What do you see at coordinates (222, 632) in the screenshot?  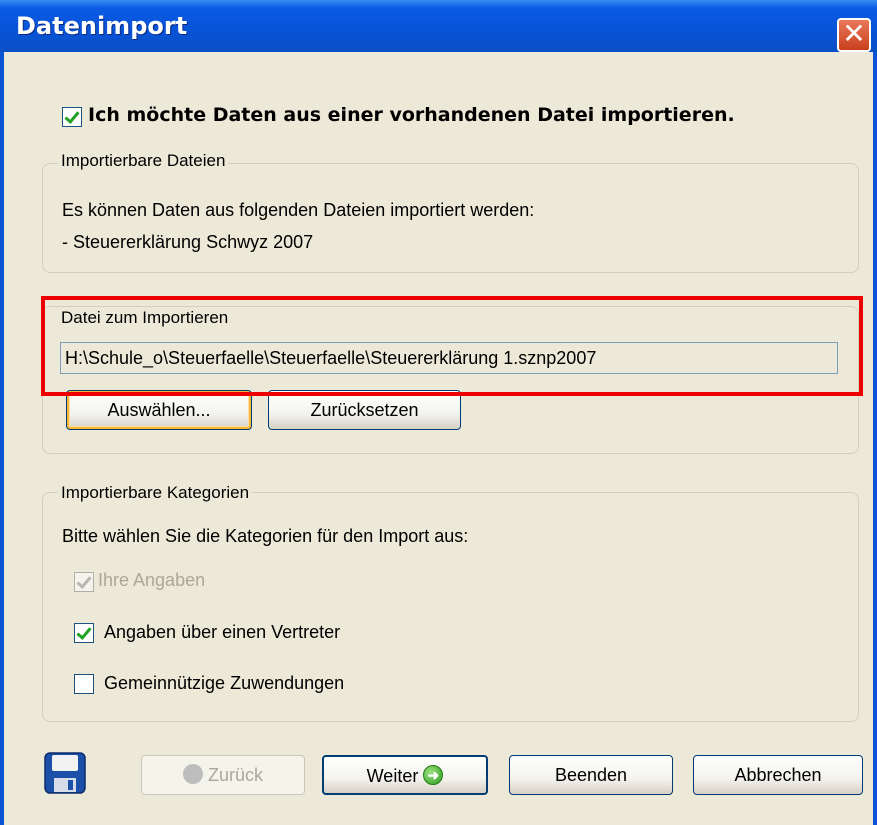 I see `category-label-vertreter: Angaben über einen Vertreter` at bounding box center [222, 632].